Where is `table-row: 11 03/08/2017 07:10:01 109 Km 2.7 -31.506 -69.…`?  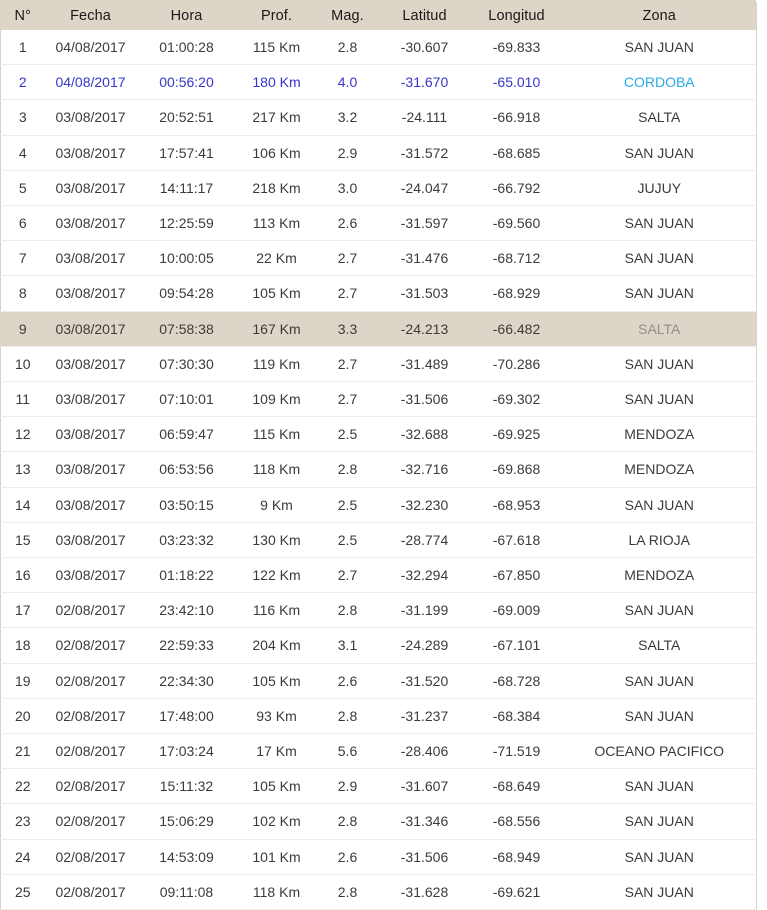 table-row: 11 03/08/2017 07:10:01 109 Km 2.7 -31.506 -69.… is located at coordinates (378, 399).